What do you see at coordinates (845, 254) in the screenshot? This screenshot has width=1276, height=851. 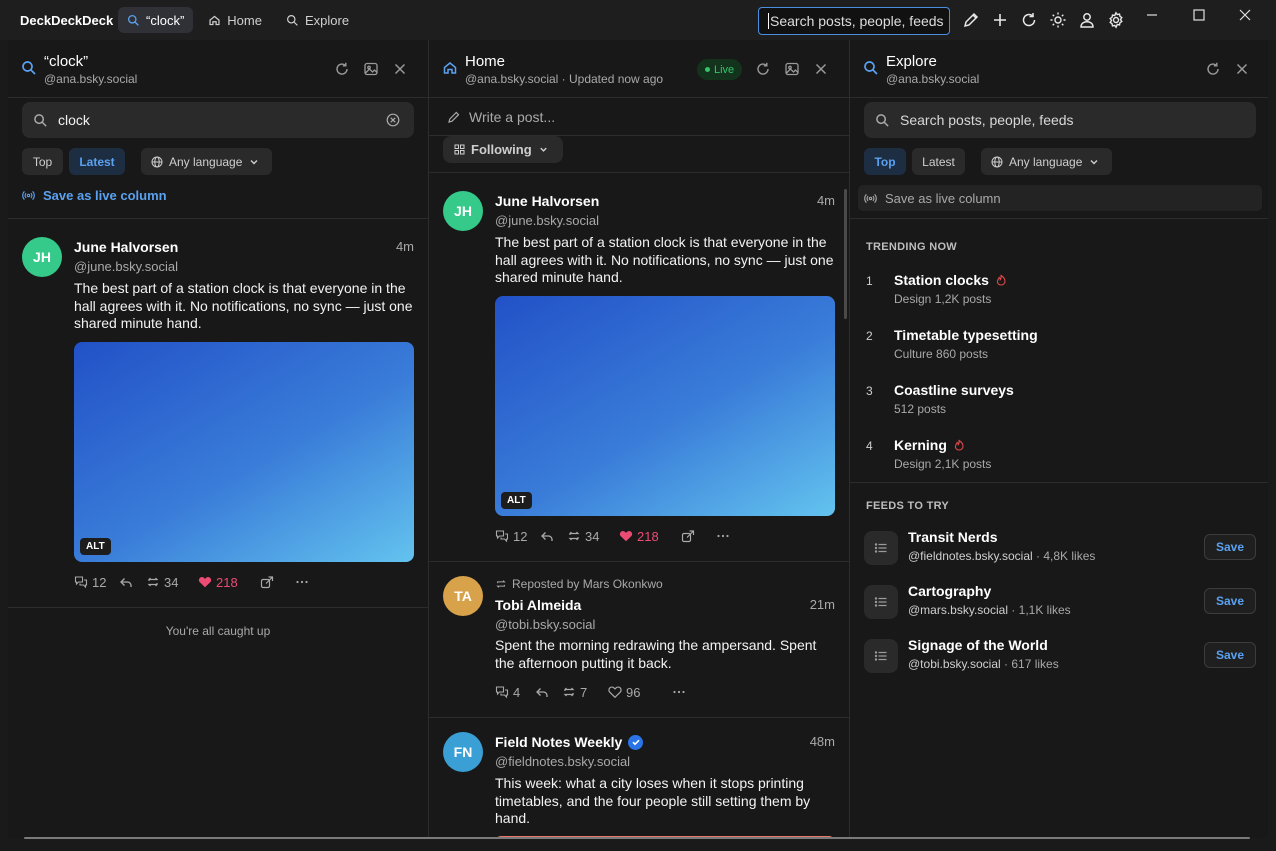 I see `column-scrollbar` at bounding box center [845, 254].